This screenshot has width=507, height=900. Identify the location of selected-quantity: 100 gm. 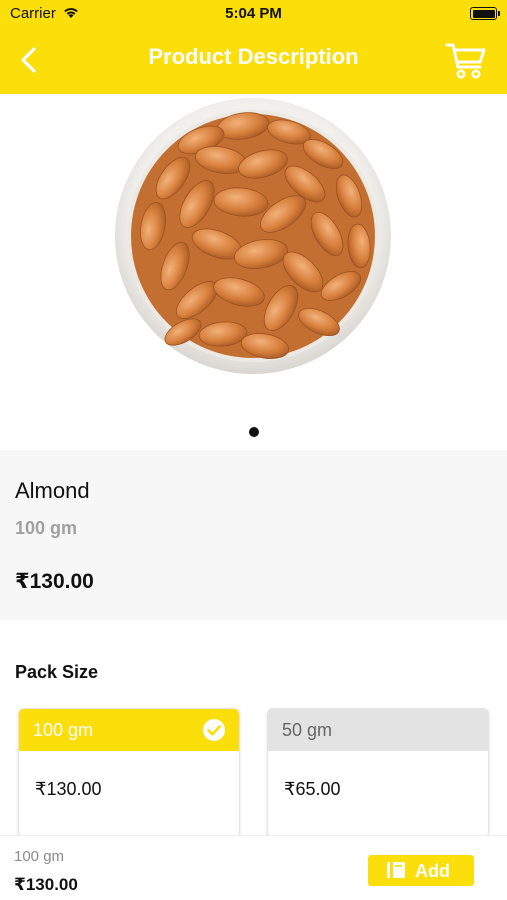
(39, 856).